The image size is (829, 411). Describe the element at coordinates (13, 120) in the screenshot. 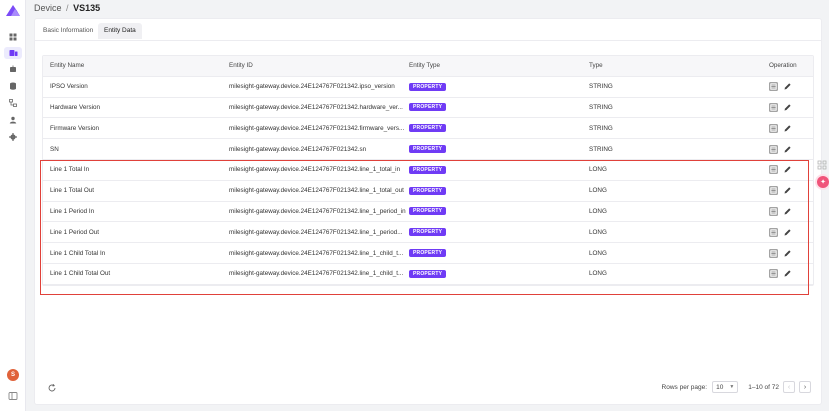

I see `user-icon` at that location.